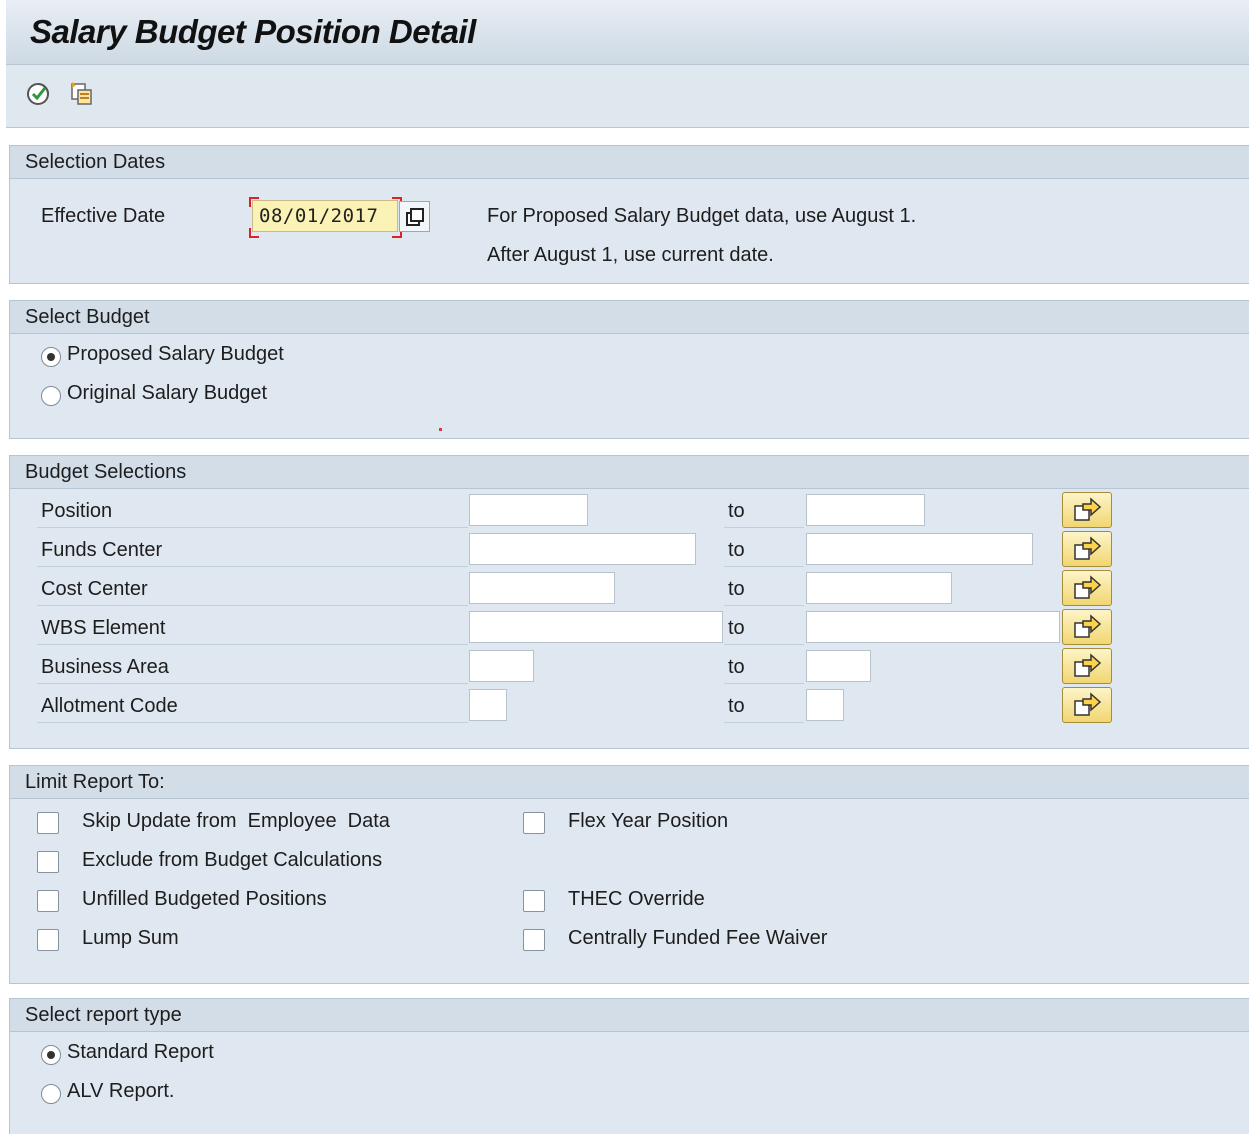  I want to click on funds-center-label: Funds Center, so click(102, 550).